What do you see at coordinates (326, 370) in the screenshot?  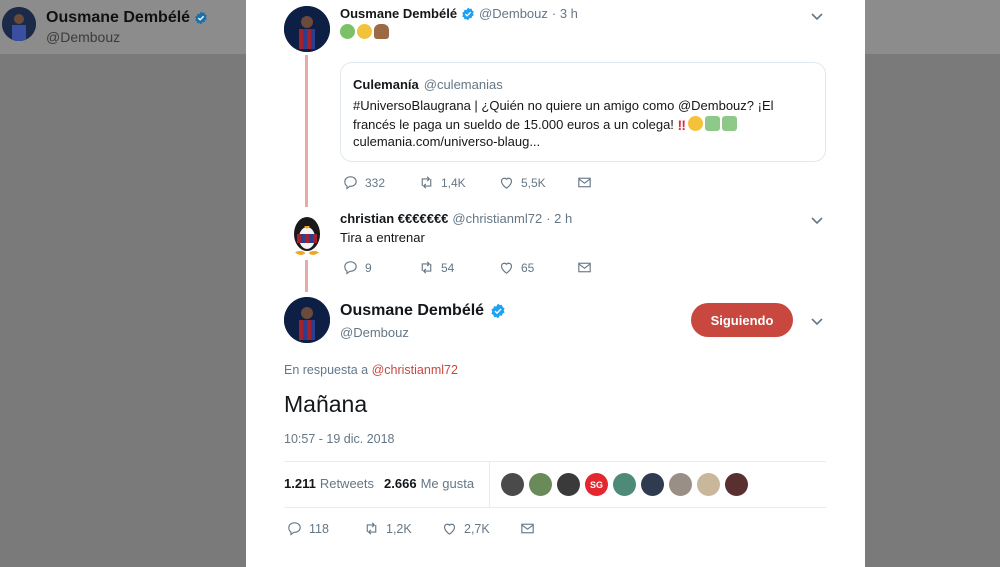 I see `reply-prefix: En respuesta a` at bounding box center [326, 370].